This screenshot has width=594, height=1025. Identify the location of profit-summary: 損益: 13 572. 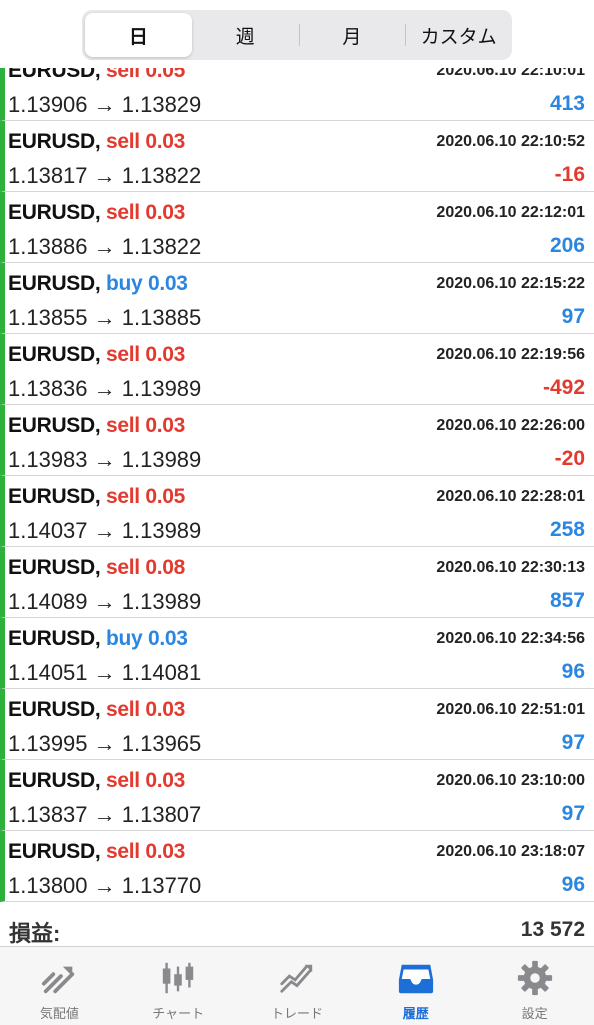
(297, 927).